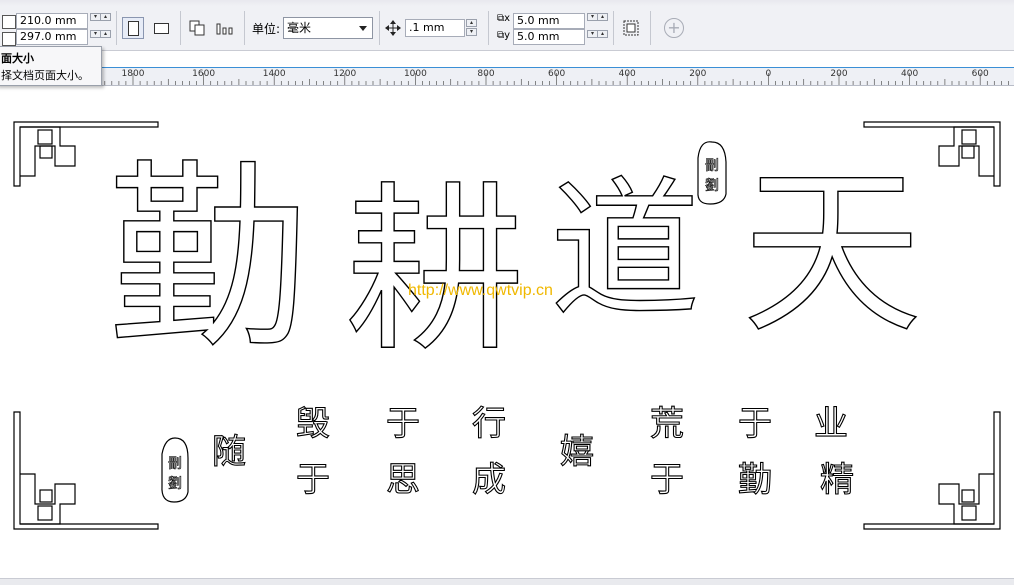  What do you see at coordinates (133, 74) in the screenshot?
I see `ruler-label: 1800` at bounding box center [133, 74].